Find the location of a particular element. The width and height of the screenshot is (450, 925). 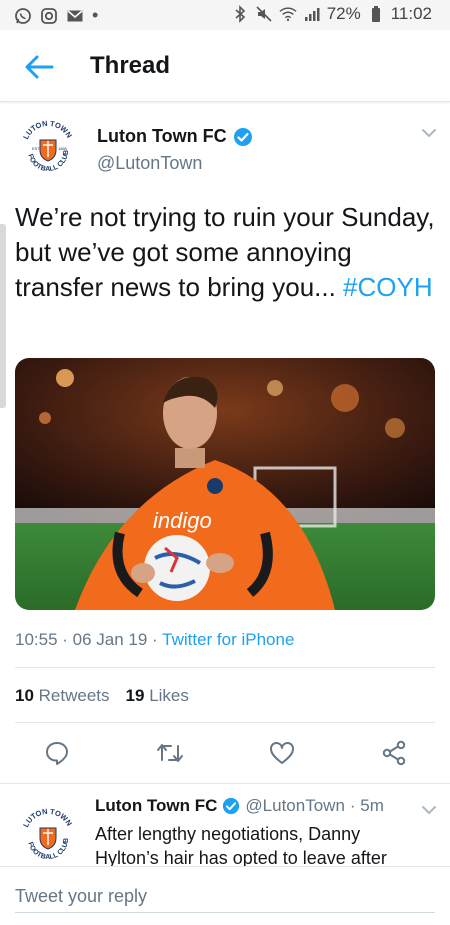

svg-text: indigo is located at coordinates (182, 520).